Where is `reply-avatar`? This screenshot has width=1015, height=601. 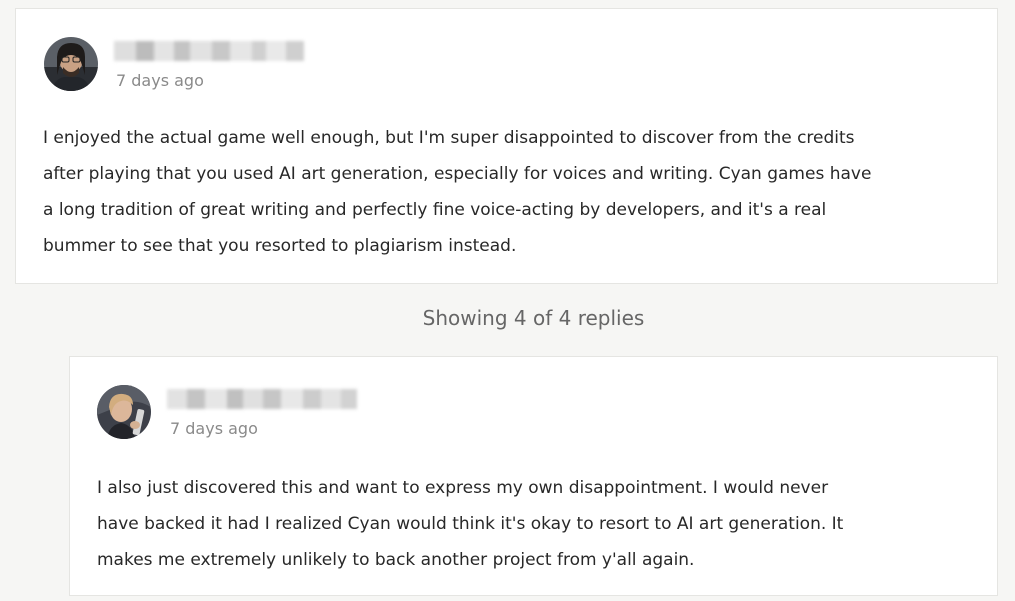
reply-avatar is located at coordinates (124, 412).